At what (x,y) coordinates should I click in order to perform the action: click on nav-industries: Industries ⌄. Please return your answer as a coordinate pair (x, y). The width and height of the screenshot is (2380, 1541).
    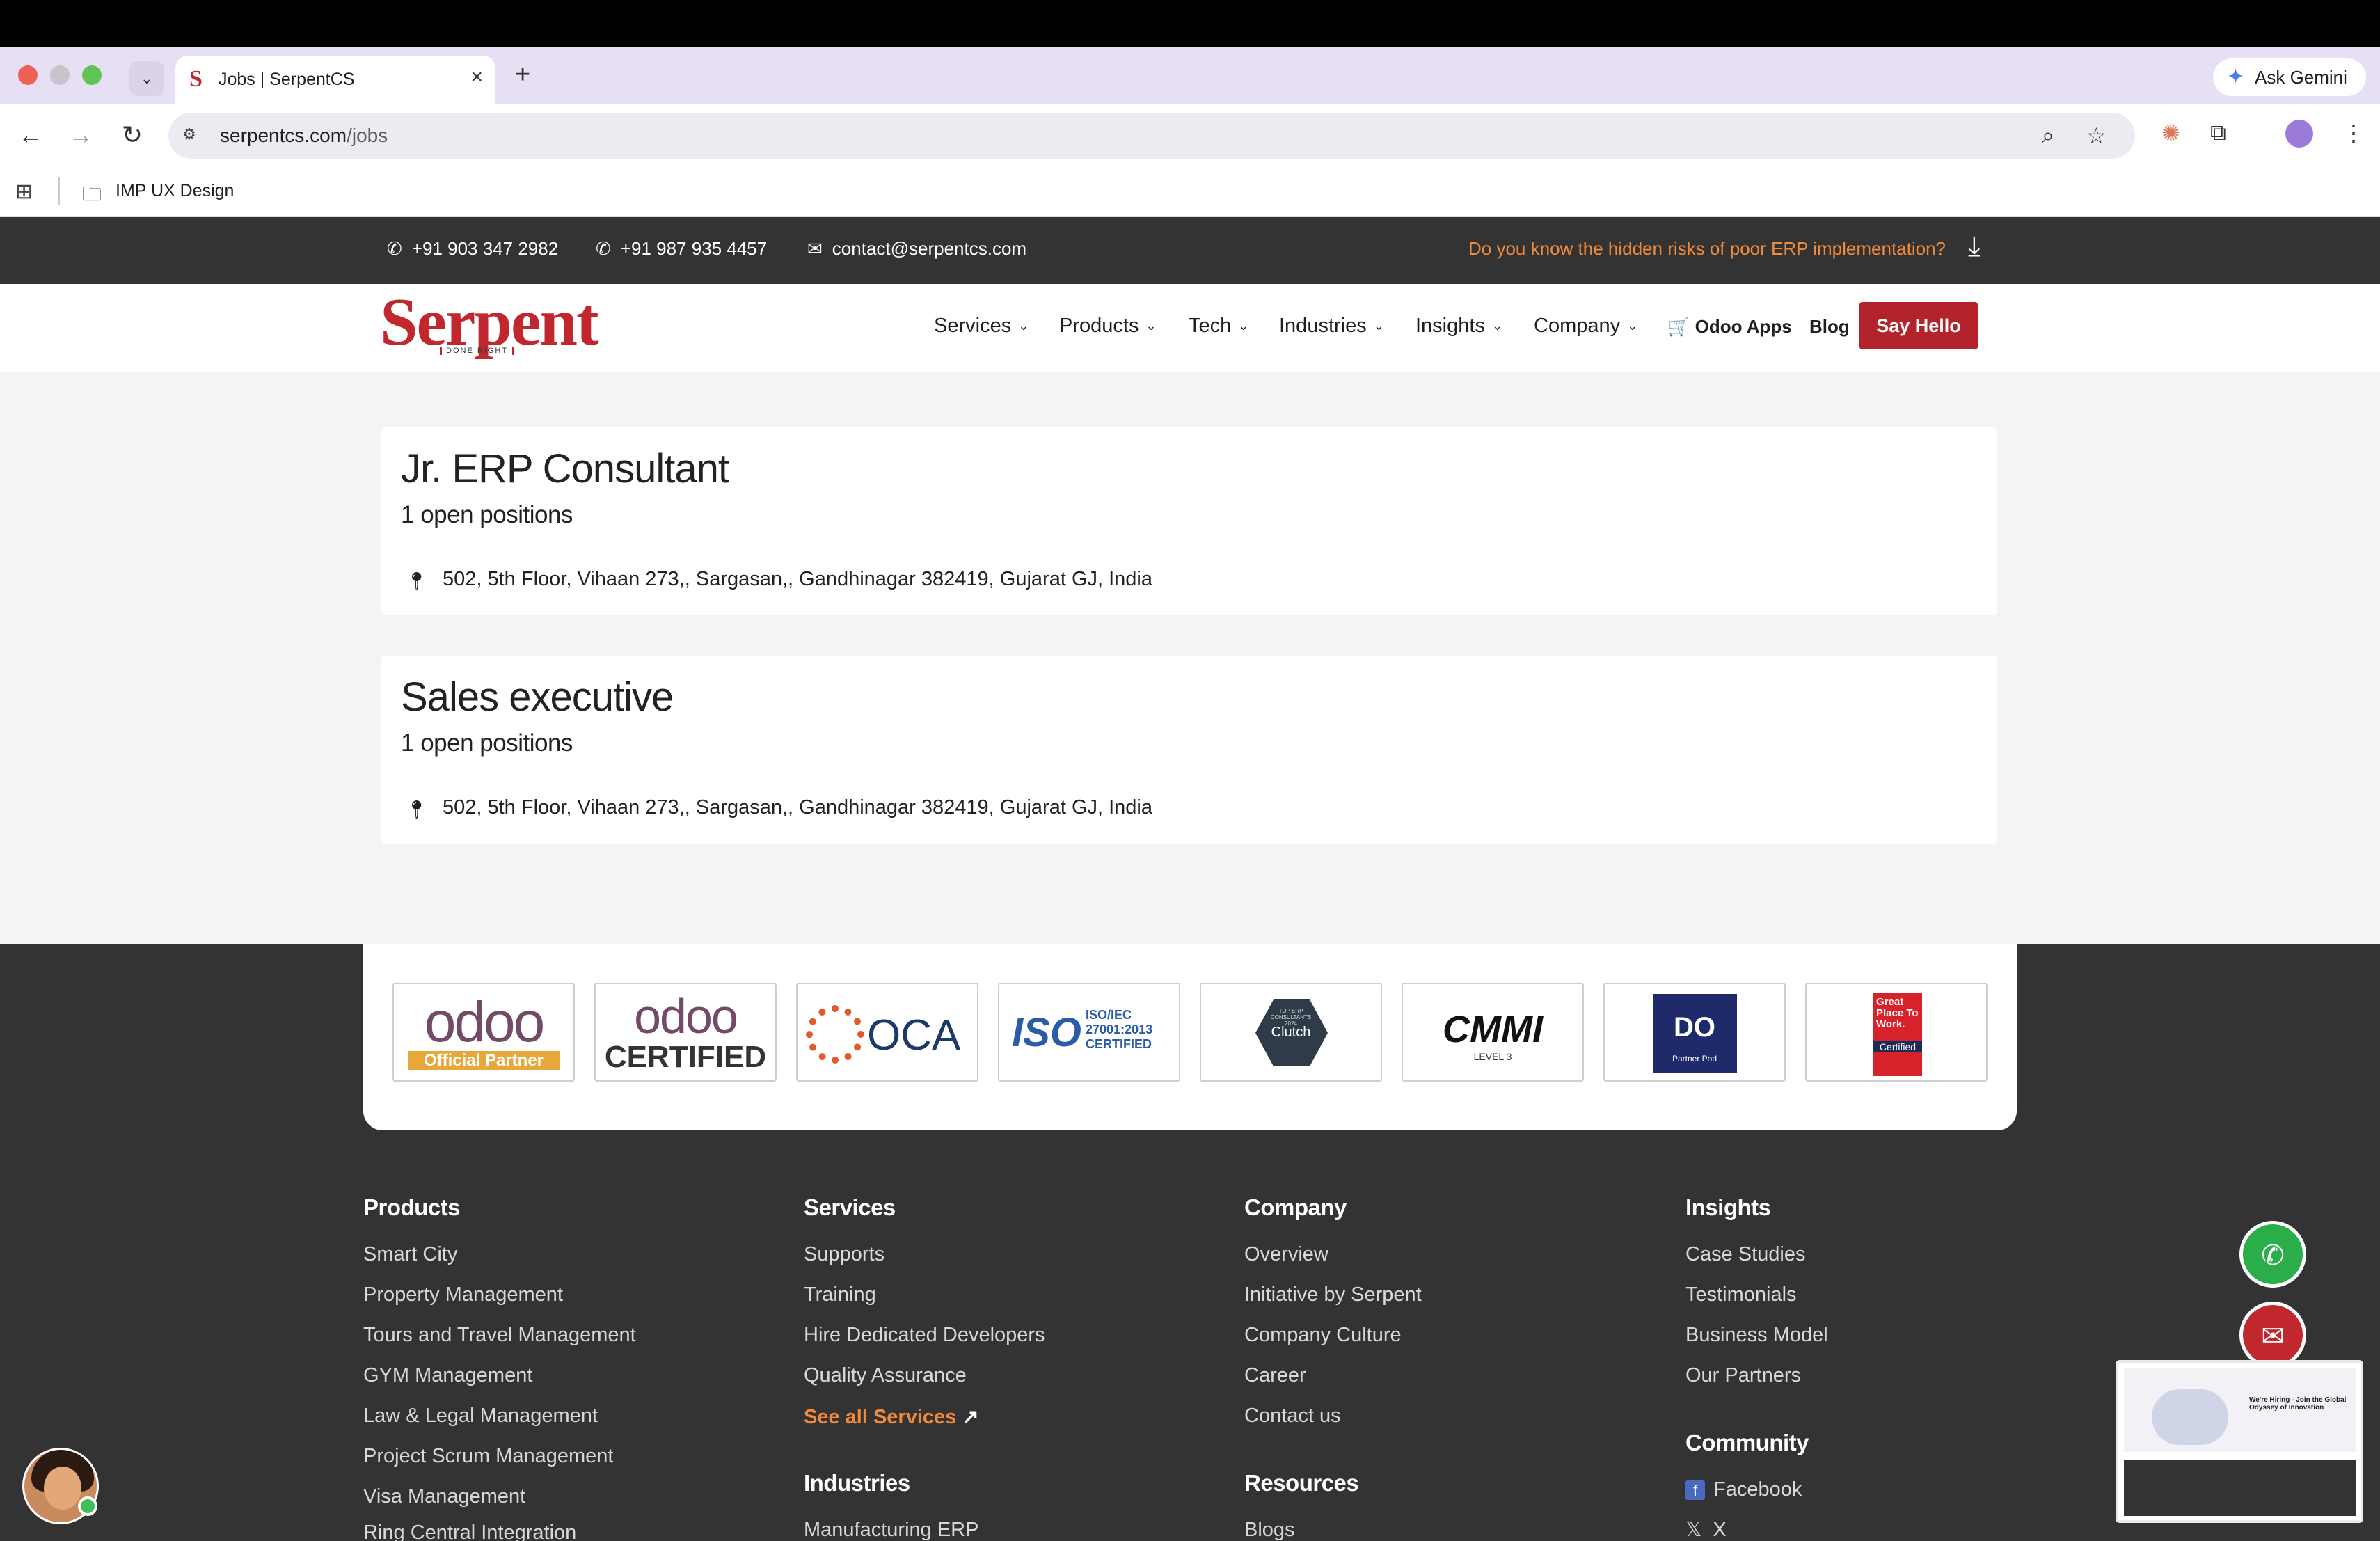
    Looking at the image, I should click on (1331, 326).